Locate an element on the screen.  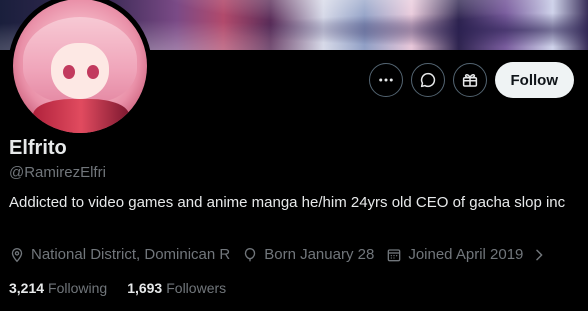
profile-handle: @RamirezElfri is located at coordinates (57, 172).